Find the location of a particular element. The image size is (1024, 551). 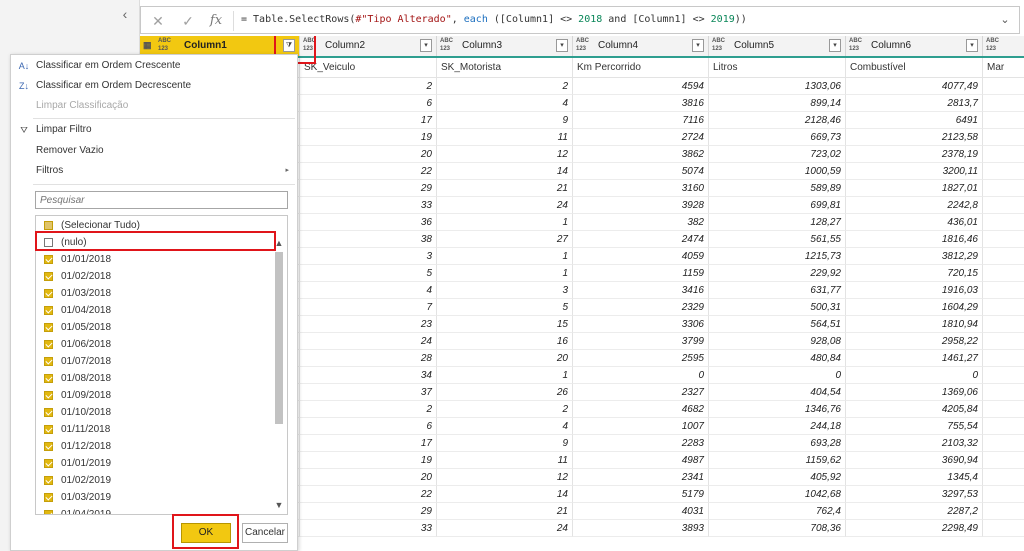

table-cell: 3160 is located at coordinates (641, 188).